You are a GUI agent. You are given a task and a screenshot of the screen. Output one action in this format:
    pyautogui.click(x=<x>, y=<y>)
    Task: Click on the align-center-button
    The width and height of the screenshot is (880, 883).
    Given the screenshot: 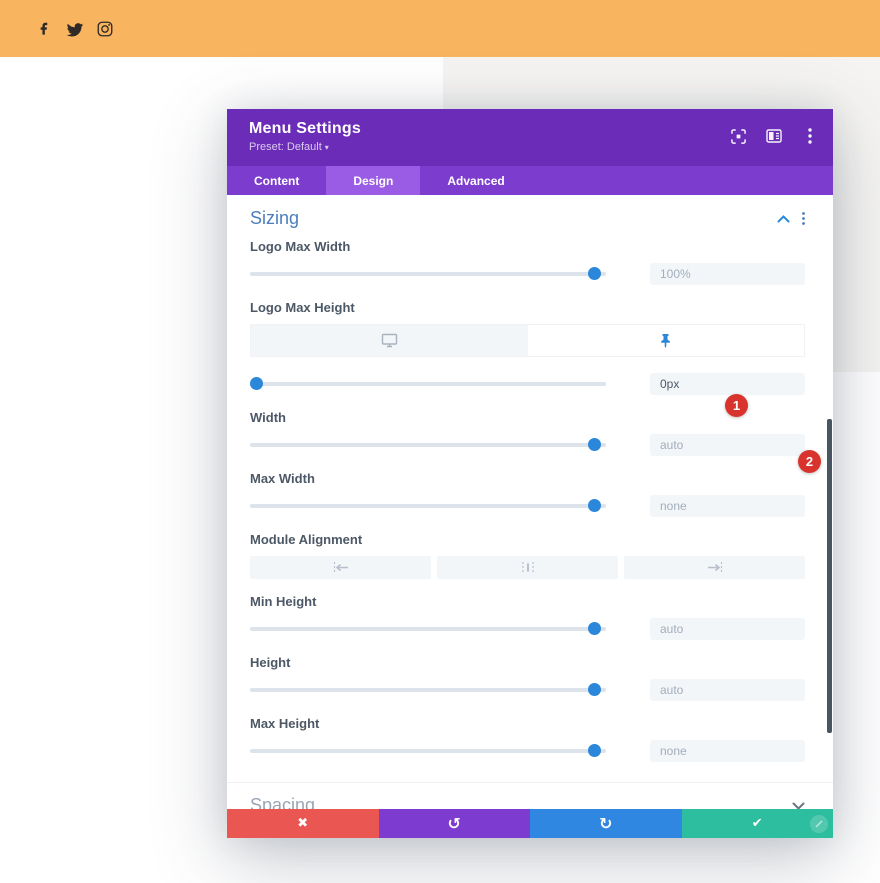 What is the action you would take?
    pyautogui.click(x=527, y=567)
    